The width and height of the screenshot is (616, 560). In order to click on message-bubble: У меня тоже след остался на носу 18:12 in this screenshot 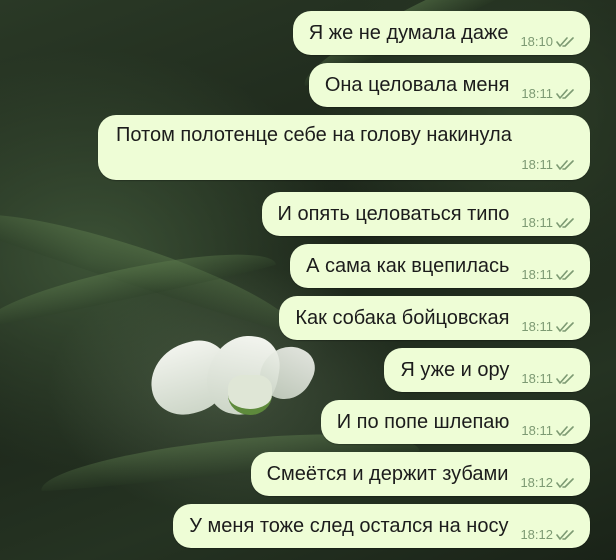, I will do `click(381, 526)`.